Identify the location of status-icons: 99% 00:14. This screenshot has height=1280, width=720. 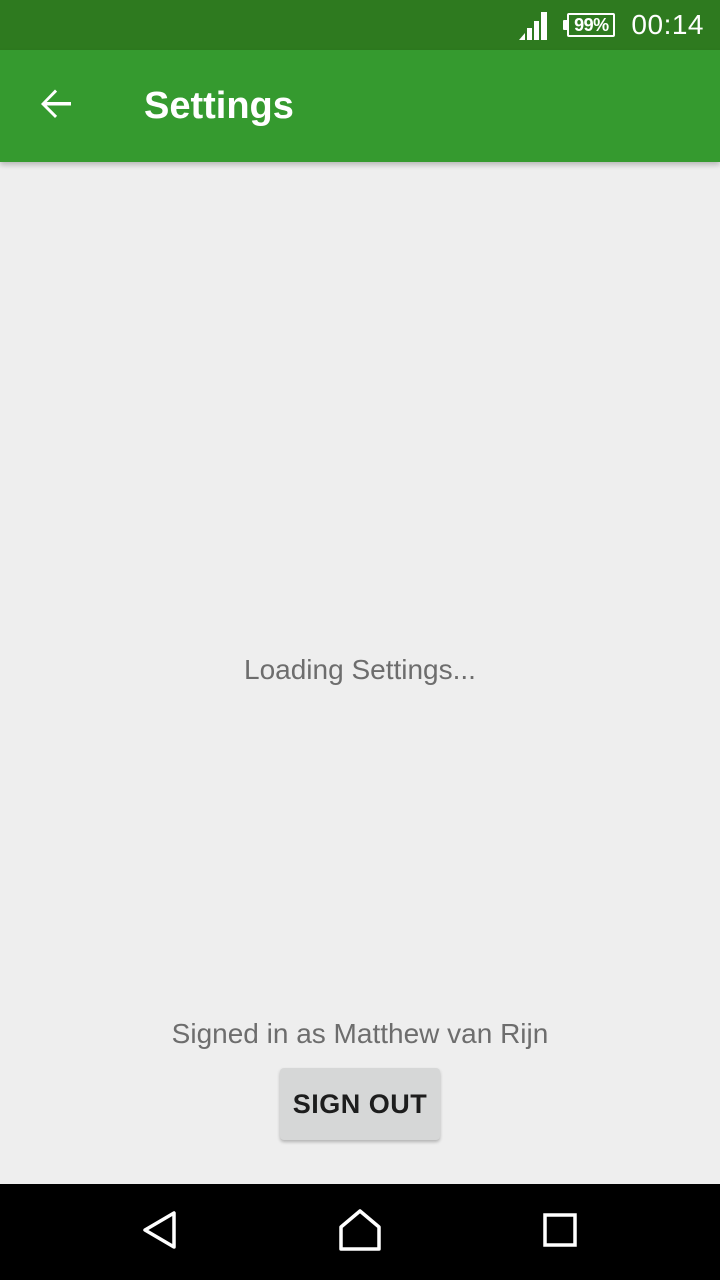
(611, 25).